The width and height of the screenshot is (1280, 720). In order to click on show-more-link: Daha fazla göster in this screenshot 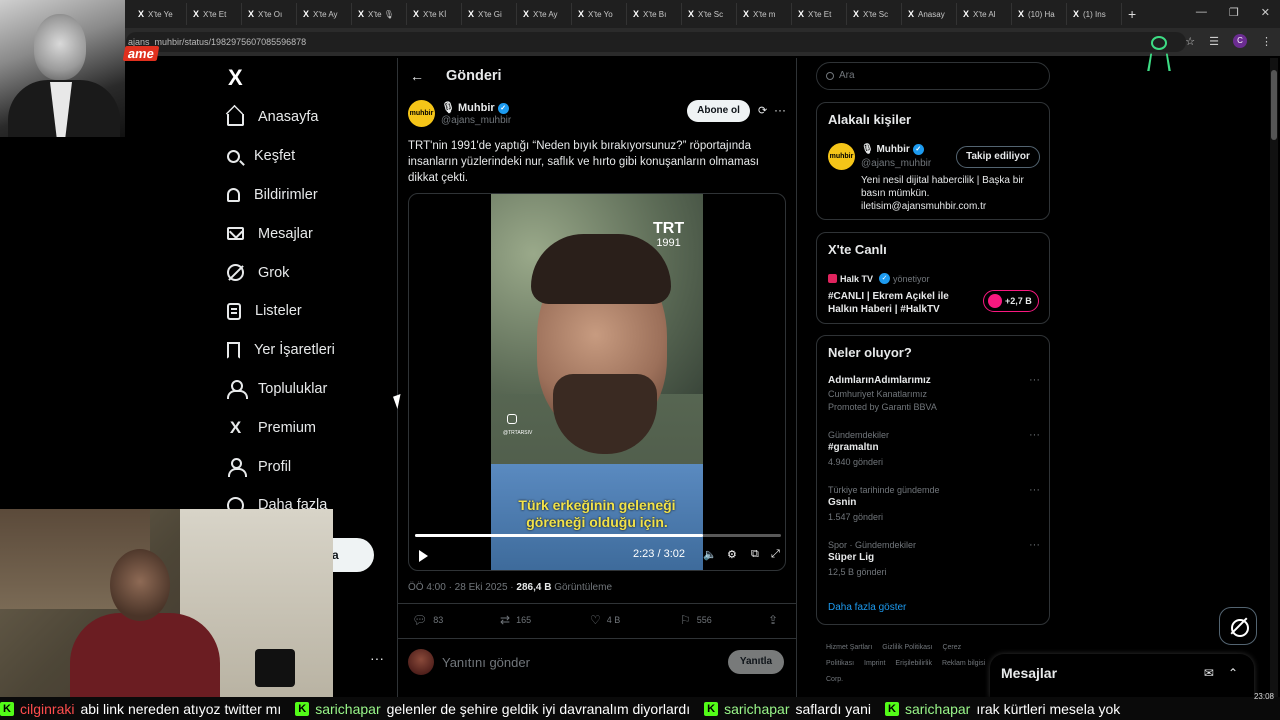, I will do `click(867, 607)`.